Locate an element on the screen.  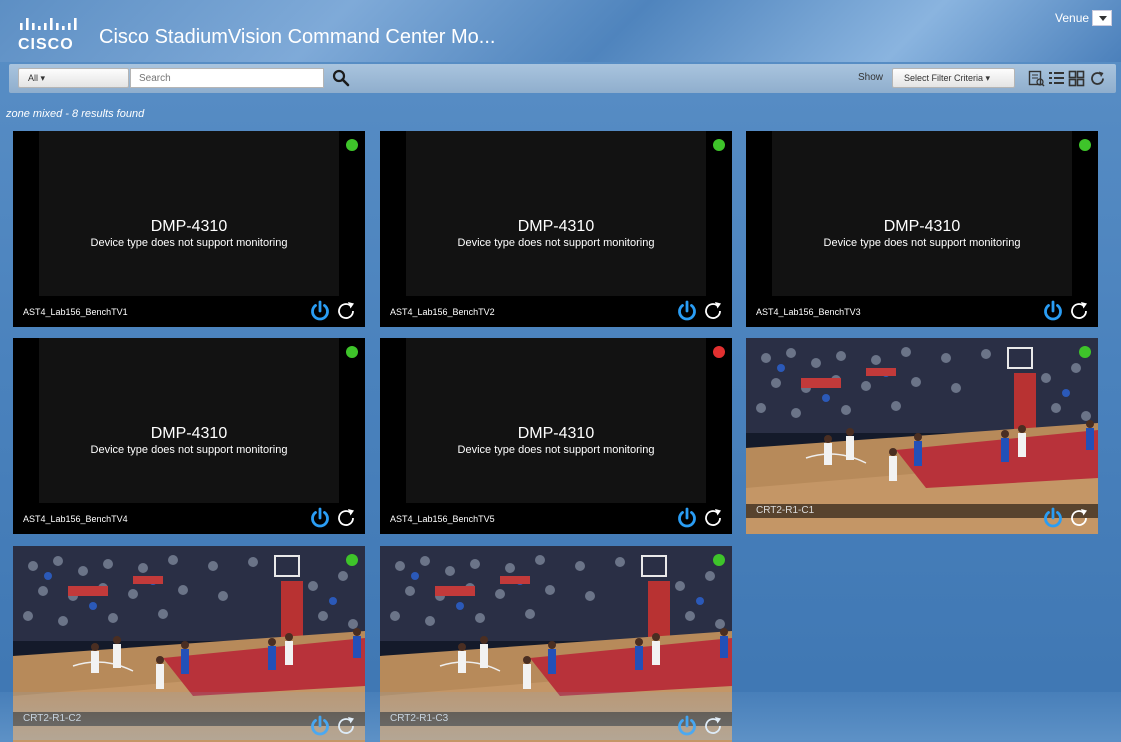
logo-wordmark: CISCO is located at coordinates (46, 44).